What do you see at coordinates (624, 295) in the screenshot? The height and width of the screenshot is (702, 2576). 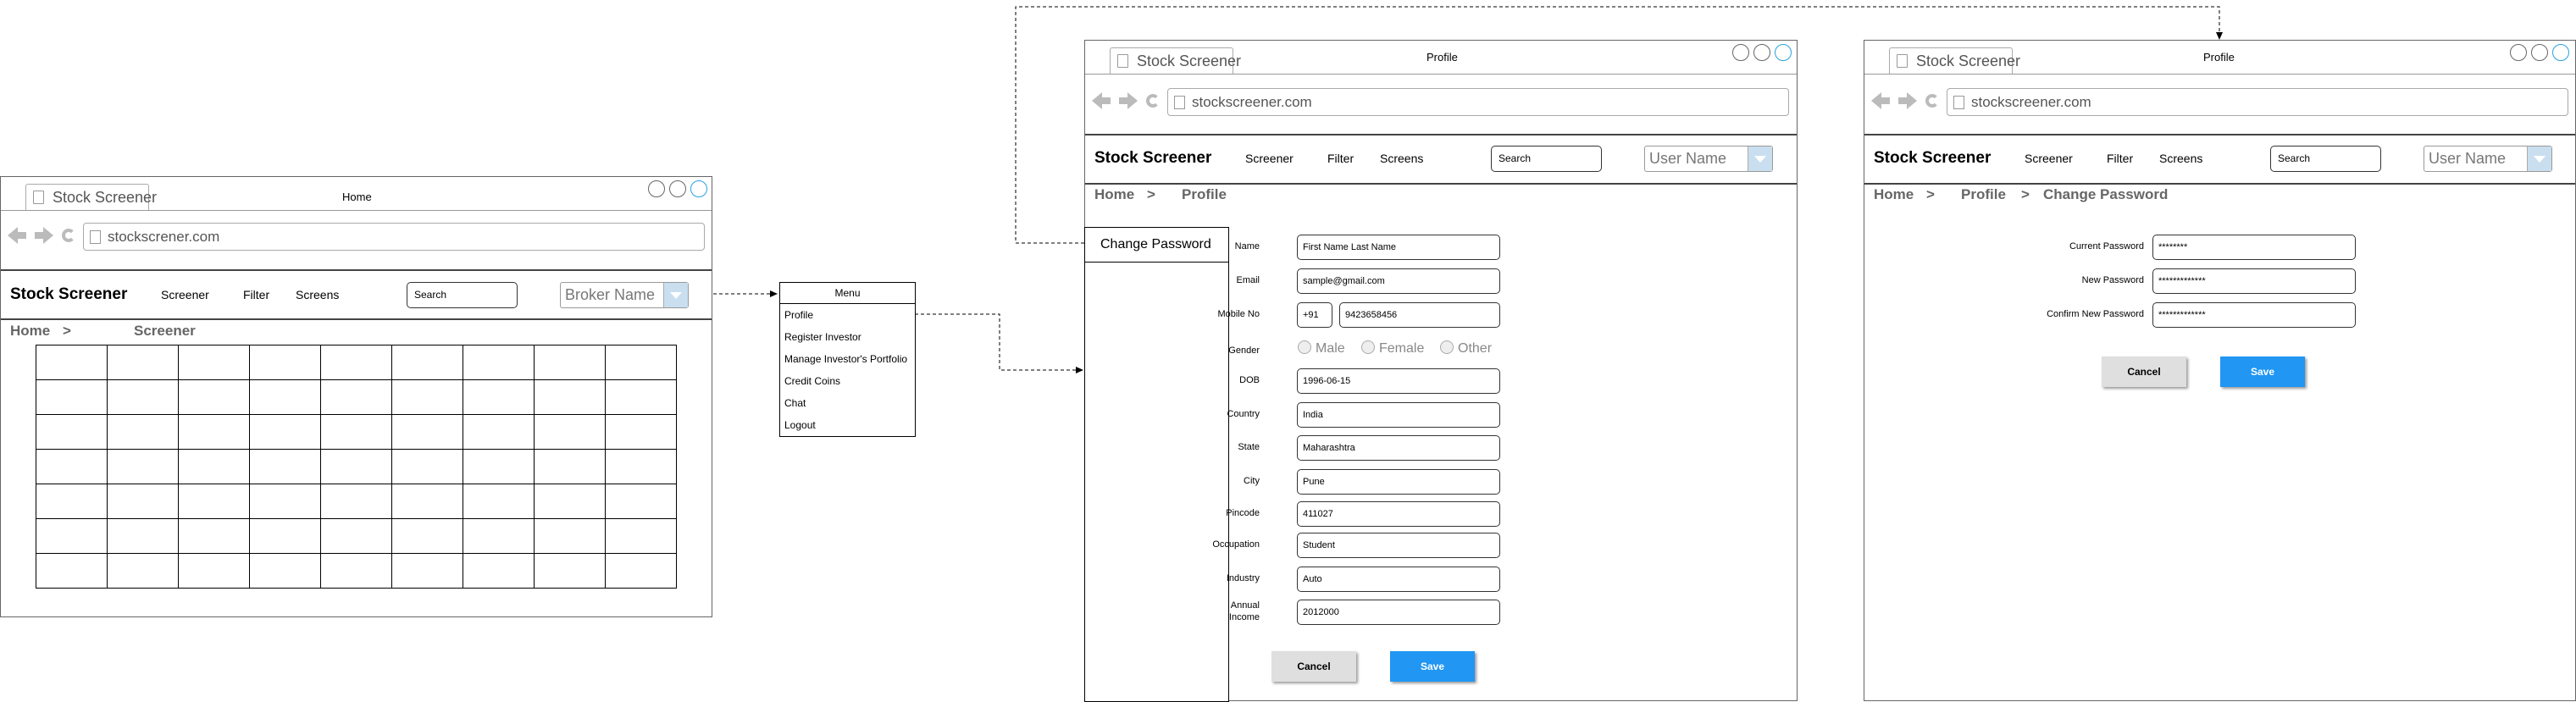 I see `broker-name-dropdown: Broker Name` at bounding box center [624, 295].